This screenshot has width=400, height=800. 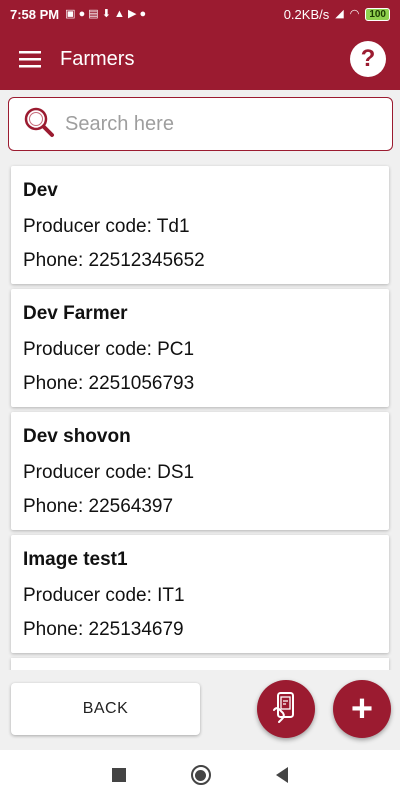 I want to click on add-farmer-button: +, so click(x=362, y=709).